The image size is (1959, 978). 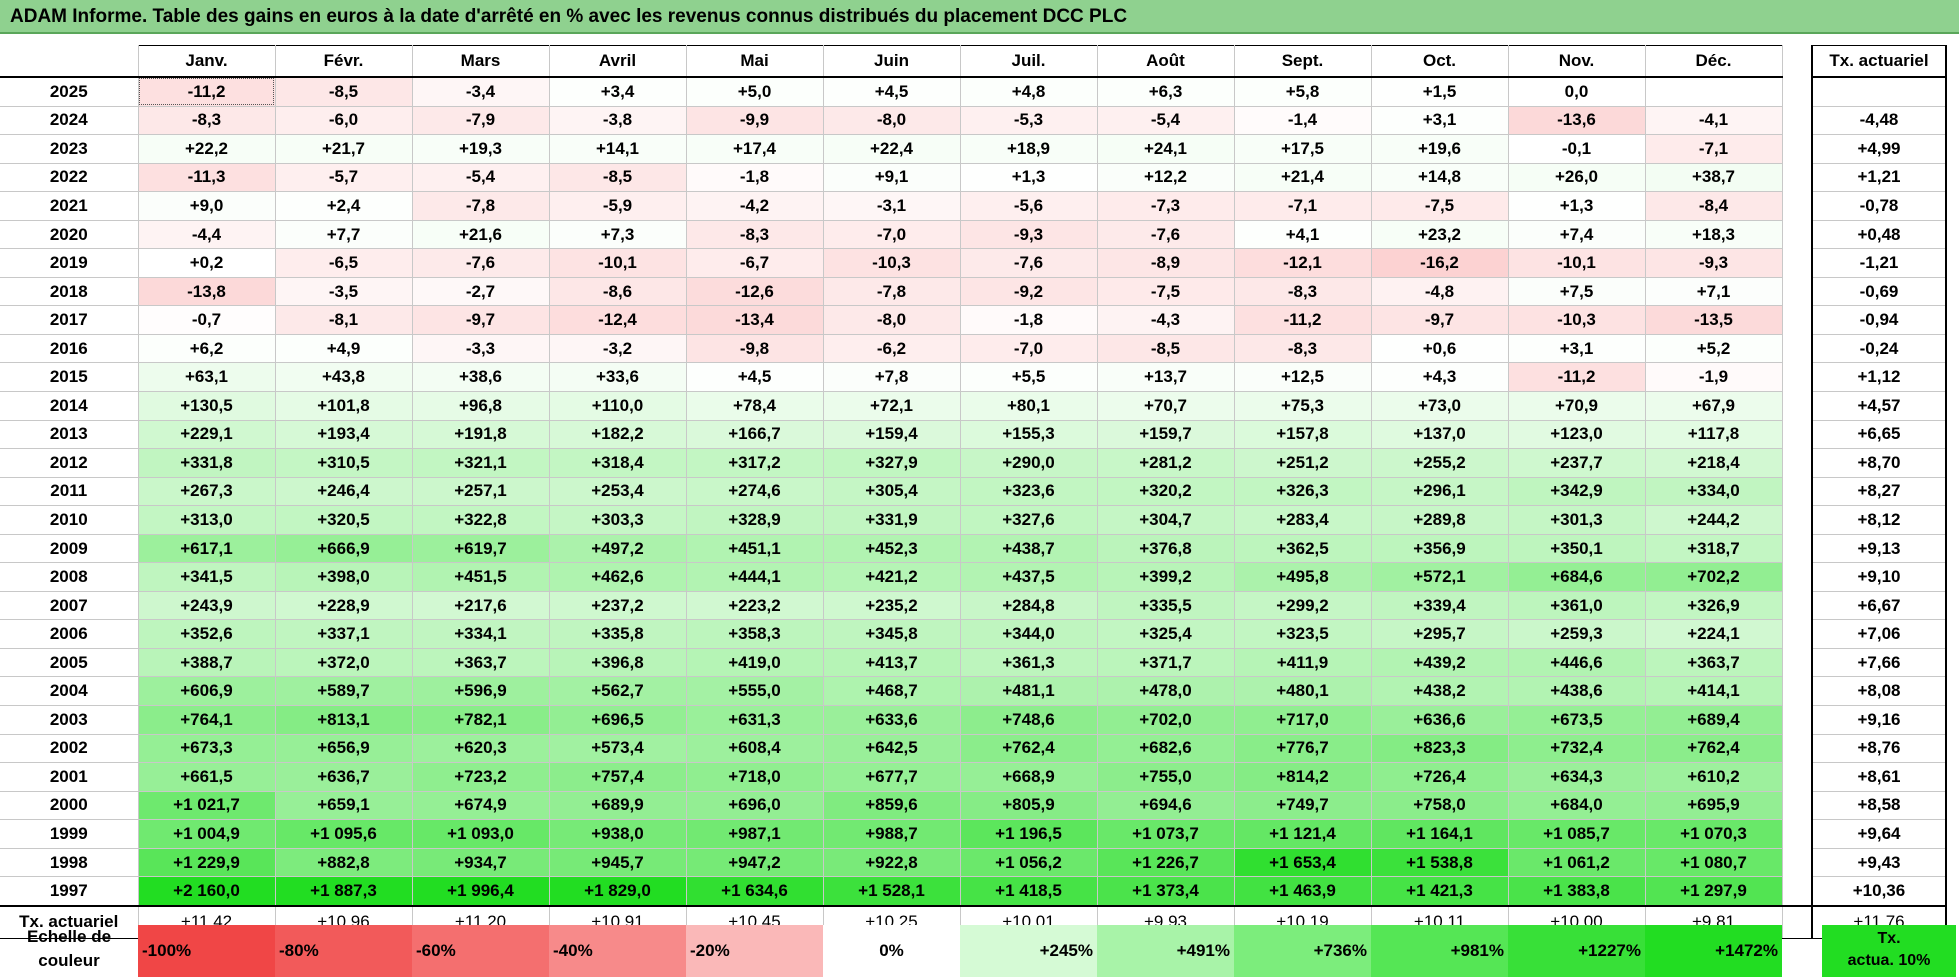 I want to click on value-cell: +633,6, so click(x=891, y=720).